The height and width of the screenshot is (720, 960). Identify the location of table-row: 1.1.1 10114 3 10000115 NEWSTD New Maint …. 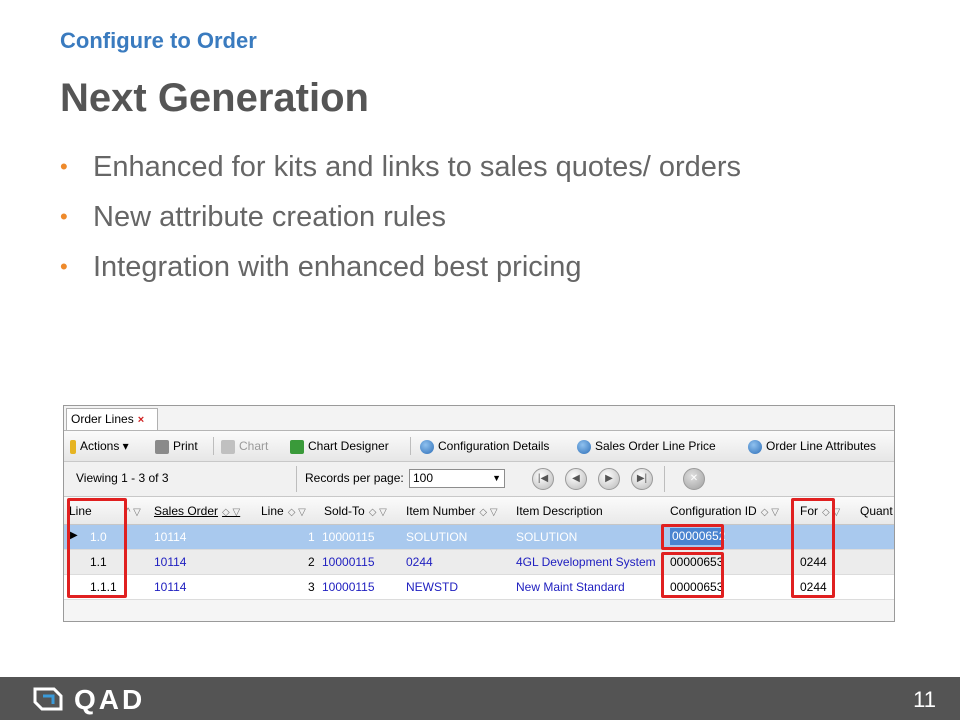
(479, 587).